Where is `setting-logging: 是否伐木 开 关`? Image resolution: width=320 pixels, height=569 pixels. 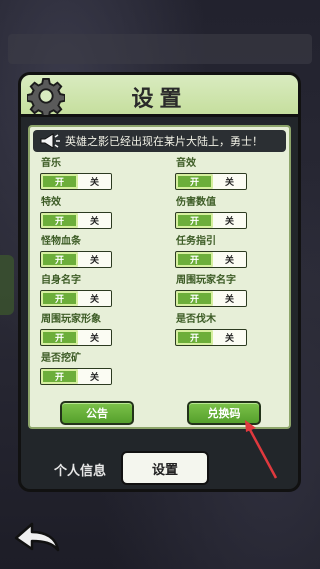 setting-logging: 是否伐木 开 关 is located at coordinates (232, 333).